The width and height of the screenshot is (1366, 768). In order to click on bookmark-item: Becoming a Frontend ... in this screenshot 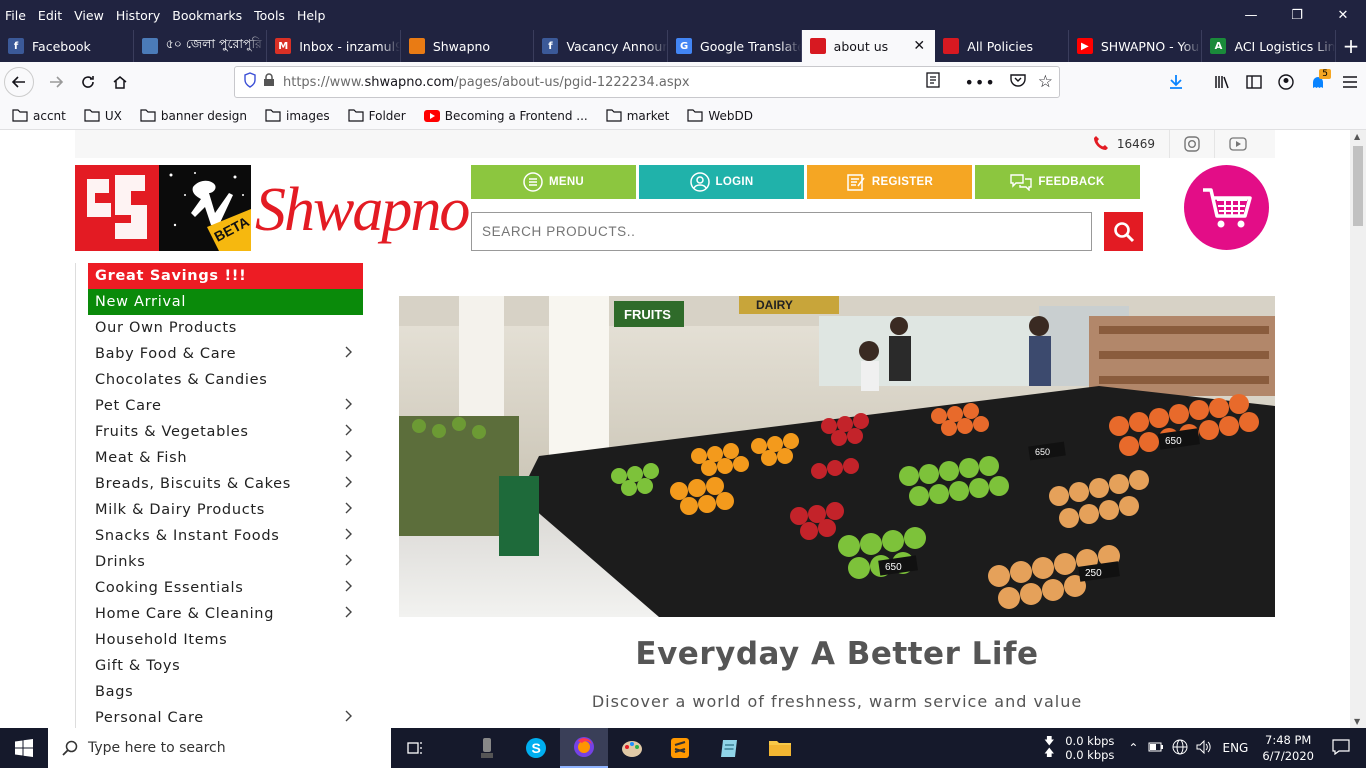, I will do `click(506, 116)`.